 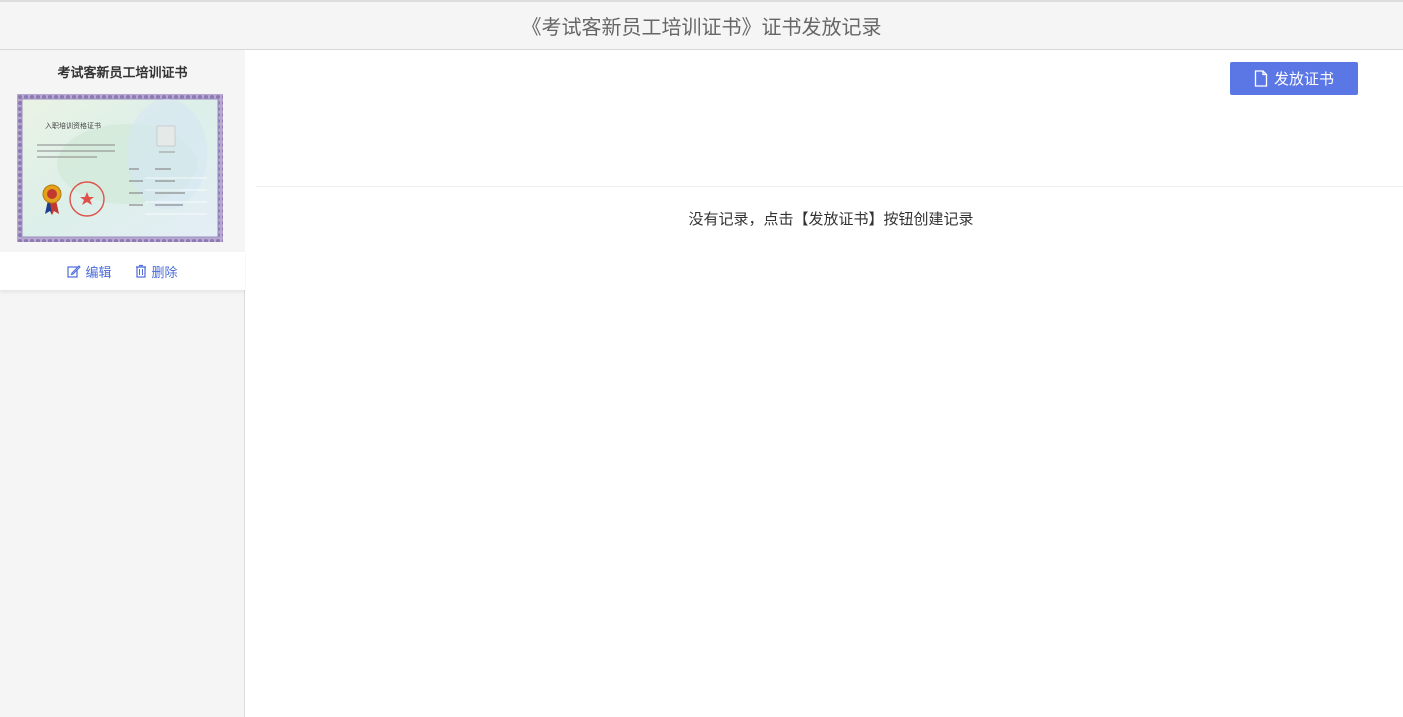 I want to click on certificate-actions: 编辑 删除, so click(x=122, y=271).